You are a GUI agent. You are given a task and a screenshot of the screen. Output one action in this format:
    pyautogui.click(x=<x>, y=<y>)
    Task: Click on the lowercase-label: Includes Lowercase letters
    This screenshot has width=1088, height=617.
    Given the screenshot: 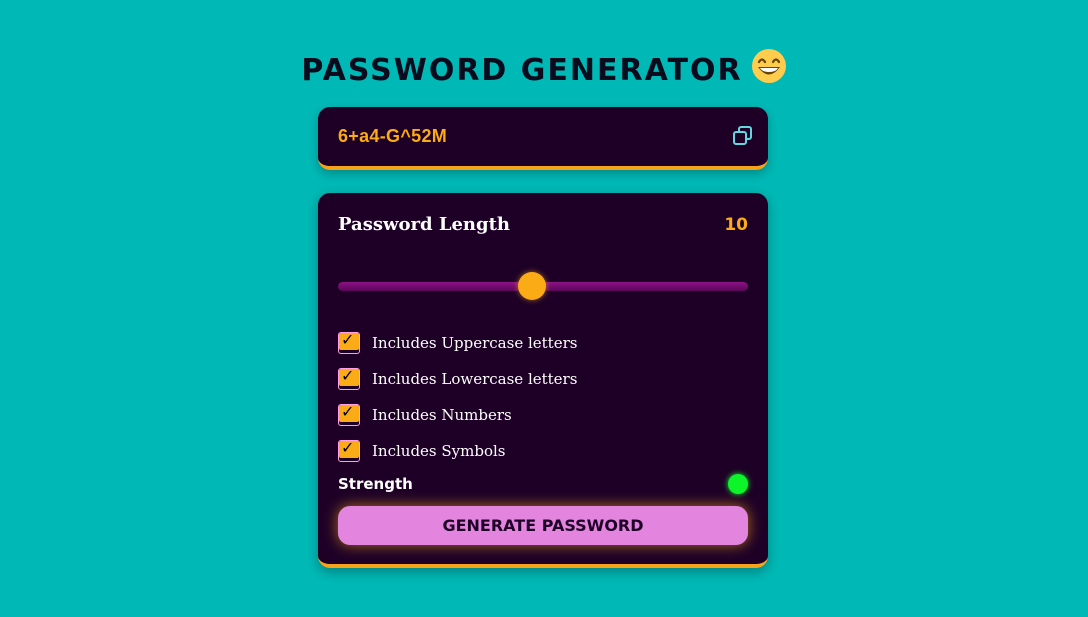 What is the action you would take?
    pyautogui.click(x=475, y=379)
    